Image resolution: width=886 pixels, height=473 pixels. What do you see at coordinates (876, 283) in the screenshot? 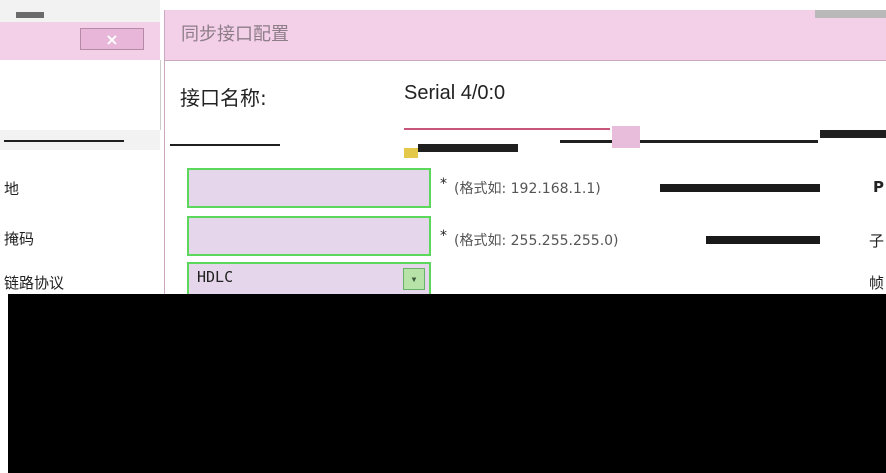
I see `right-label-3: 帧` at bounding box center [876, 283].